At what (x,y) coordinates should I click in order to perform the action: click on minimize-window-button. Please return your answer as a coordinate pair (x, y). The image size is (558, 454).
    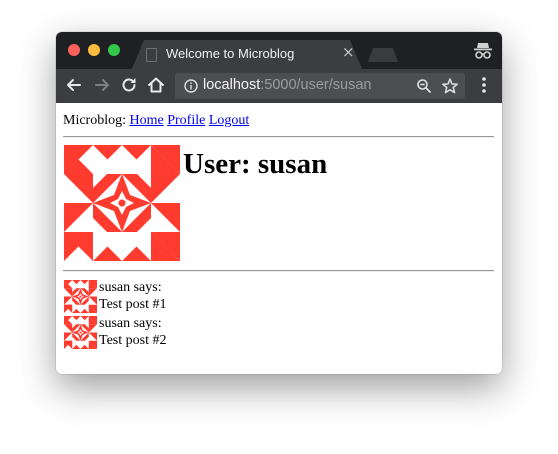
    Looking at the image, I should click on (94, 50).